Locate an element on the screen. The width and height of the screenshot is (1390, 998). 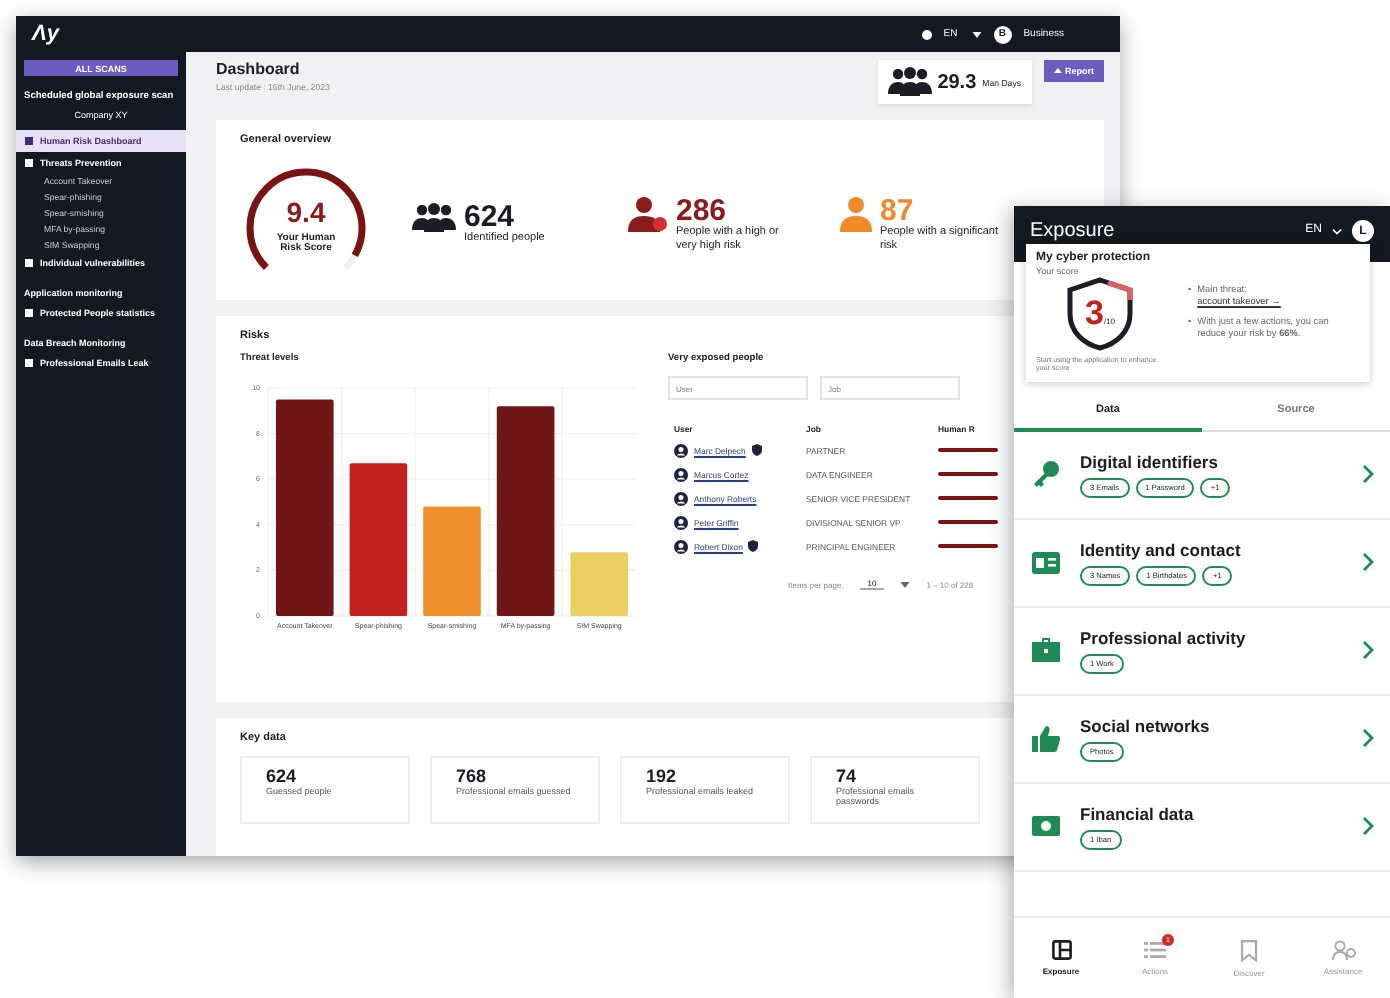
thumbs-up-icon is located at coordinates (1046, 738).